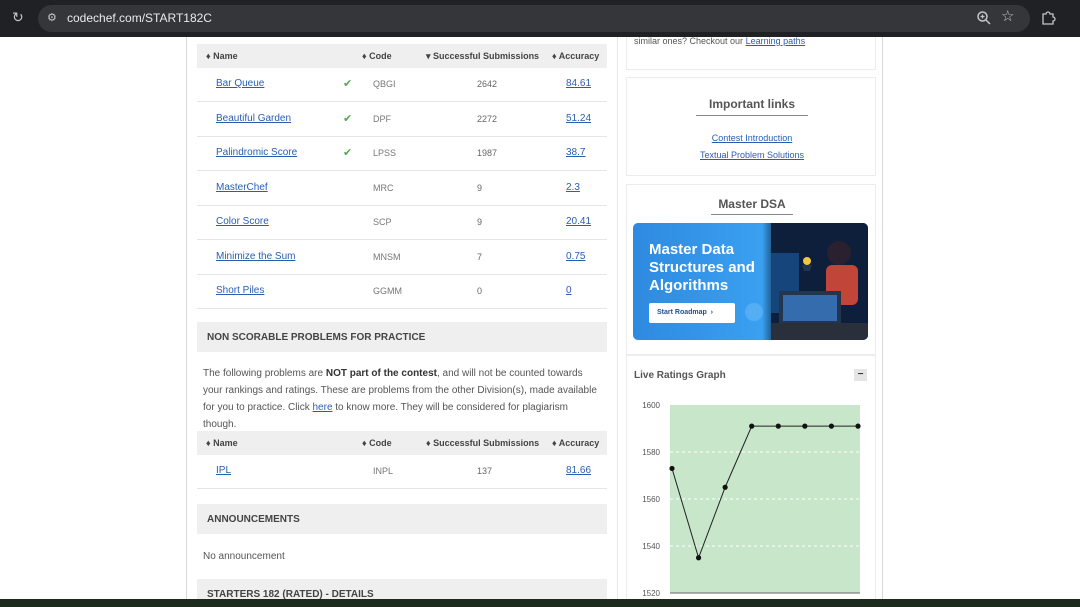 The width and height of the screenshot is (1080, 607). Describe the element at coordinates (402, 189) in the screenshot. I see `table-row: MasterChef MRC 9 2.3` at that location.